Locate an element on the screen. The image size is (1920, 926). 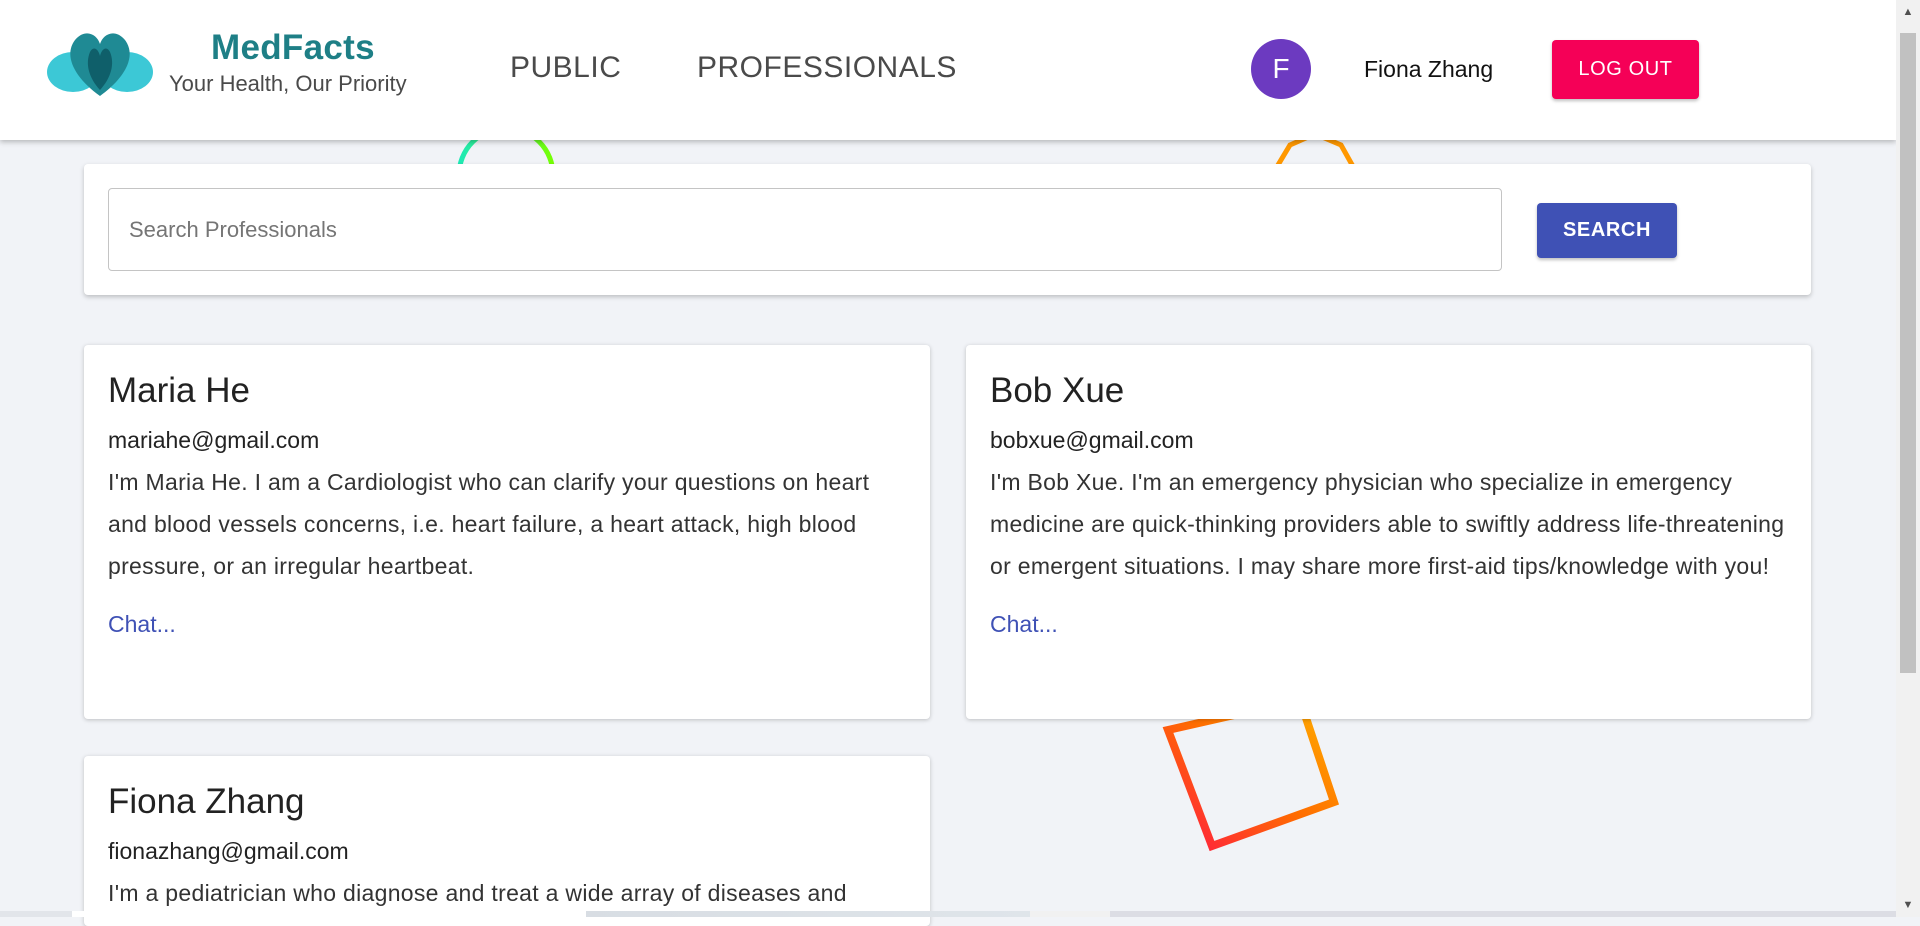
decorative-square-shape is located at coordinates (1251, 776).